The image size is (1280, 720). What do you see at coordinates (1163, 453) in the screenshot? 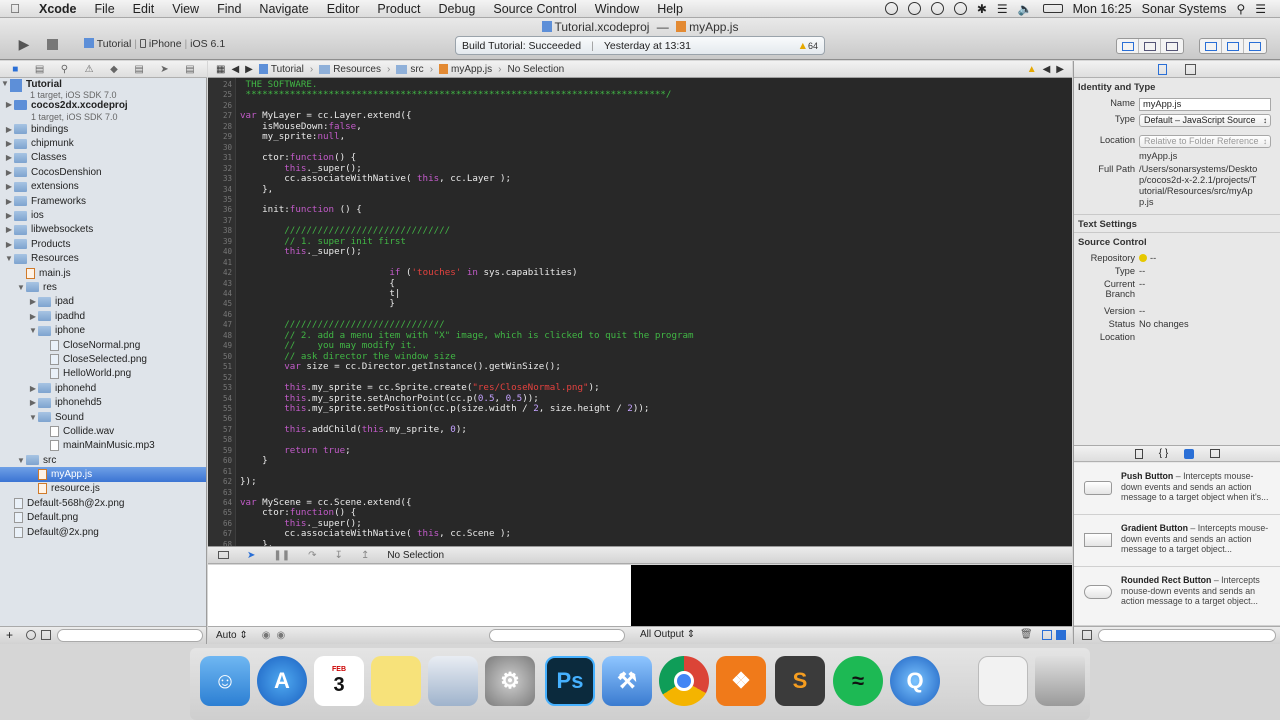
I see `code-snippet-library-icon: { }` at bounding box center [1163, 453].